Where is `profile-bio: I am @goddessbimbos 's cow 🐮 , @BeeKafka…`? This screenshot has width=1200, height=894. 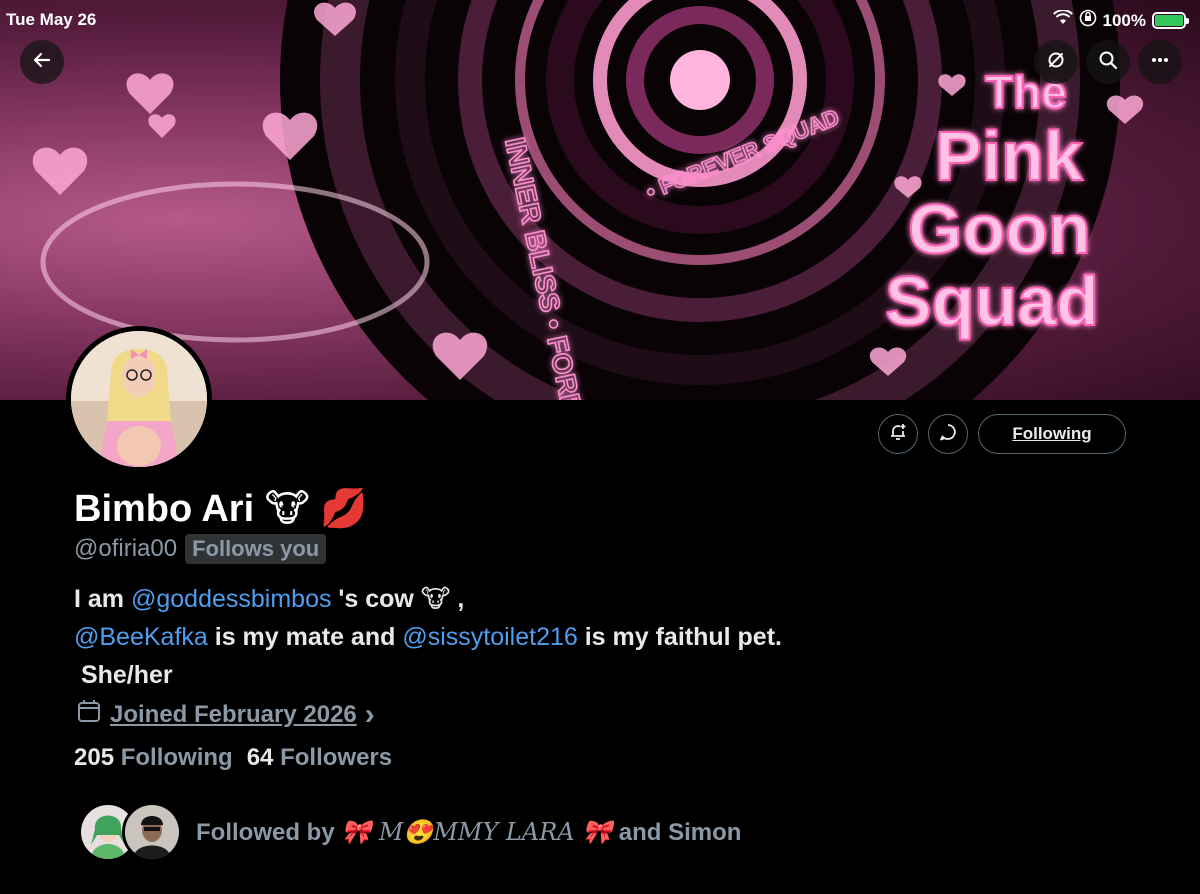 profile-bio: I am @goddessbimbos 's cow 🐮 , @BeeKafka… is located at coordinates (428, 637).